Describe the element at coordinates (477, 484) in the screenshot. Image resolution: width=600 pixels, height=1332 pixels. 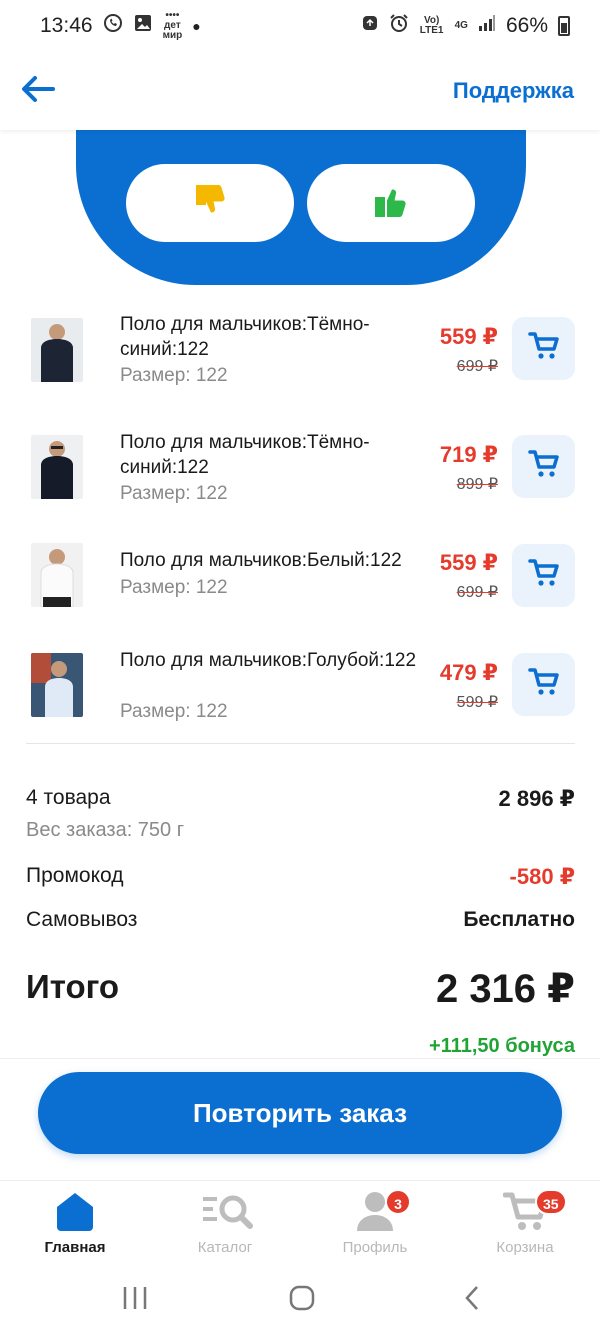
I see `item-old-price: 899 ₽` at that location.